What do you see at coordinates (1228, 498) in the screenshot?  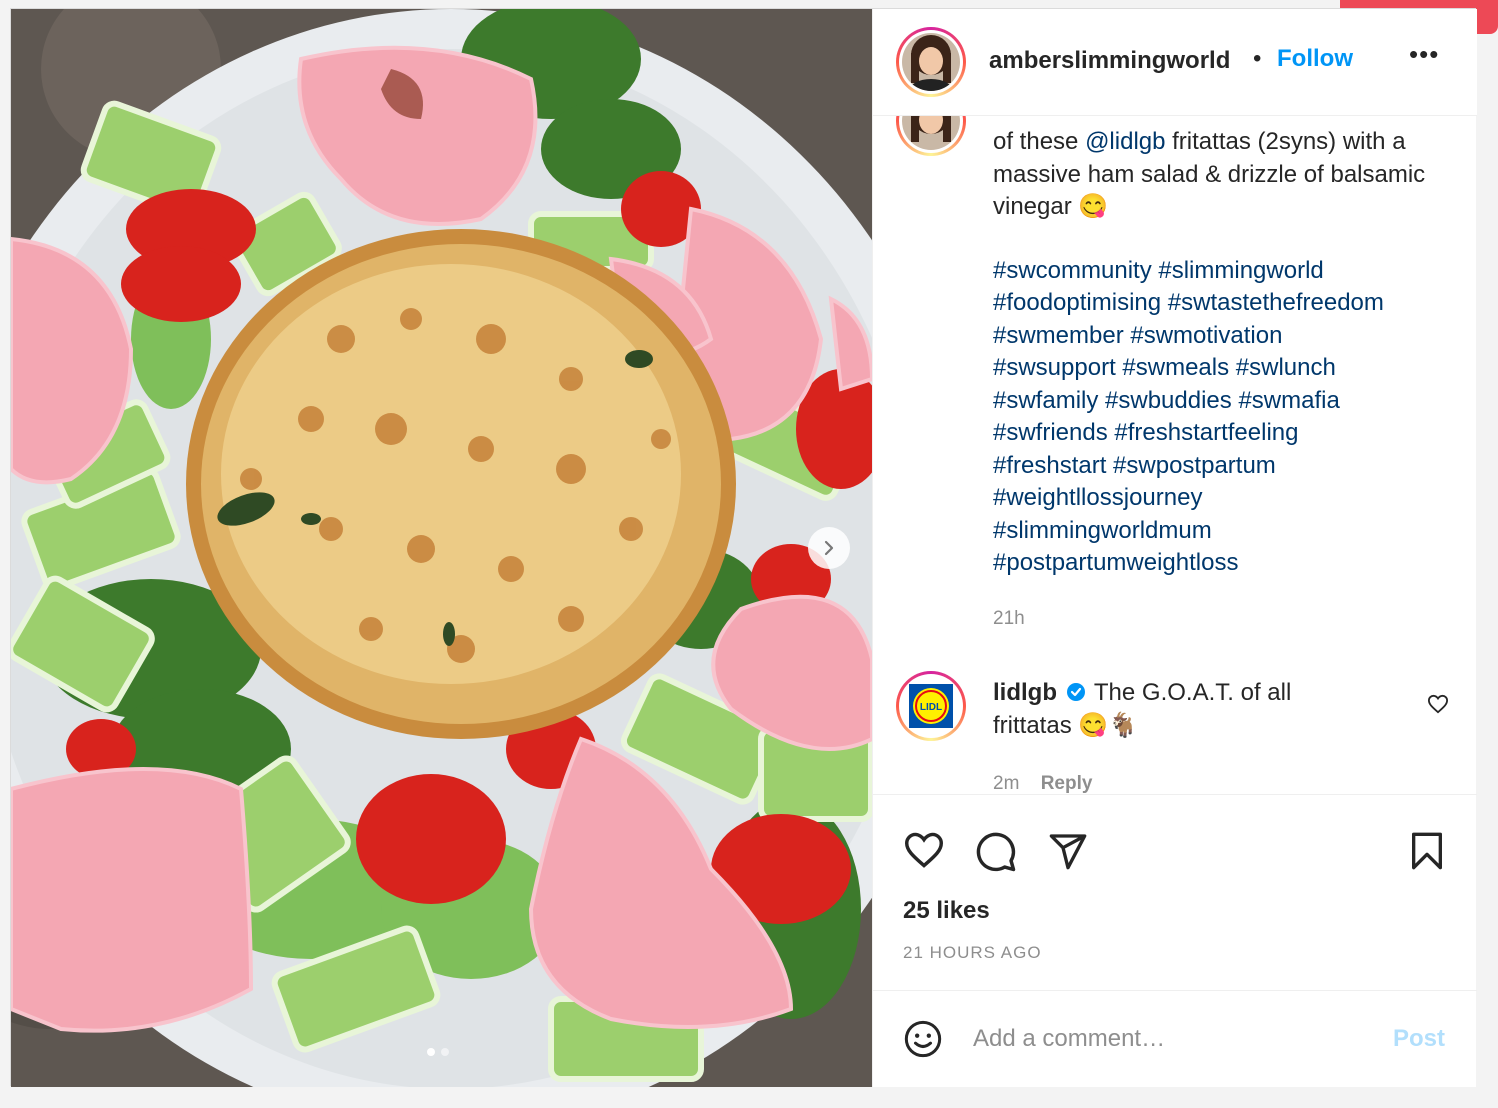 I see `hashtag-line: #weightllossjourney` at bounding box center [1228, 498].